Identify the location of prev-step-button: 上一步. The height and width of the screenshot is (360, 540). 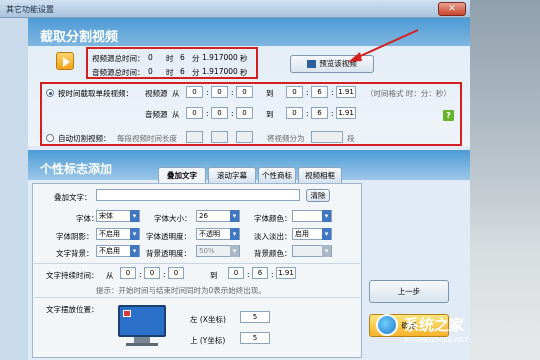
(409, 291).